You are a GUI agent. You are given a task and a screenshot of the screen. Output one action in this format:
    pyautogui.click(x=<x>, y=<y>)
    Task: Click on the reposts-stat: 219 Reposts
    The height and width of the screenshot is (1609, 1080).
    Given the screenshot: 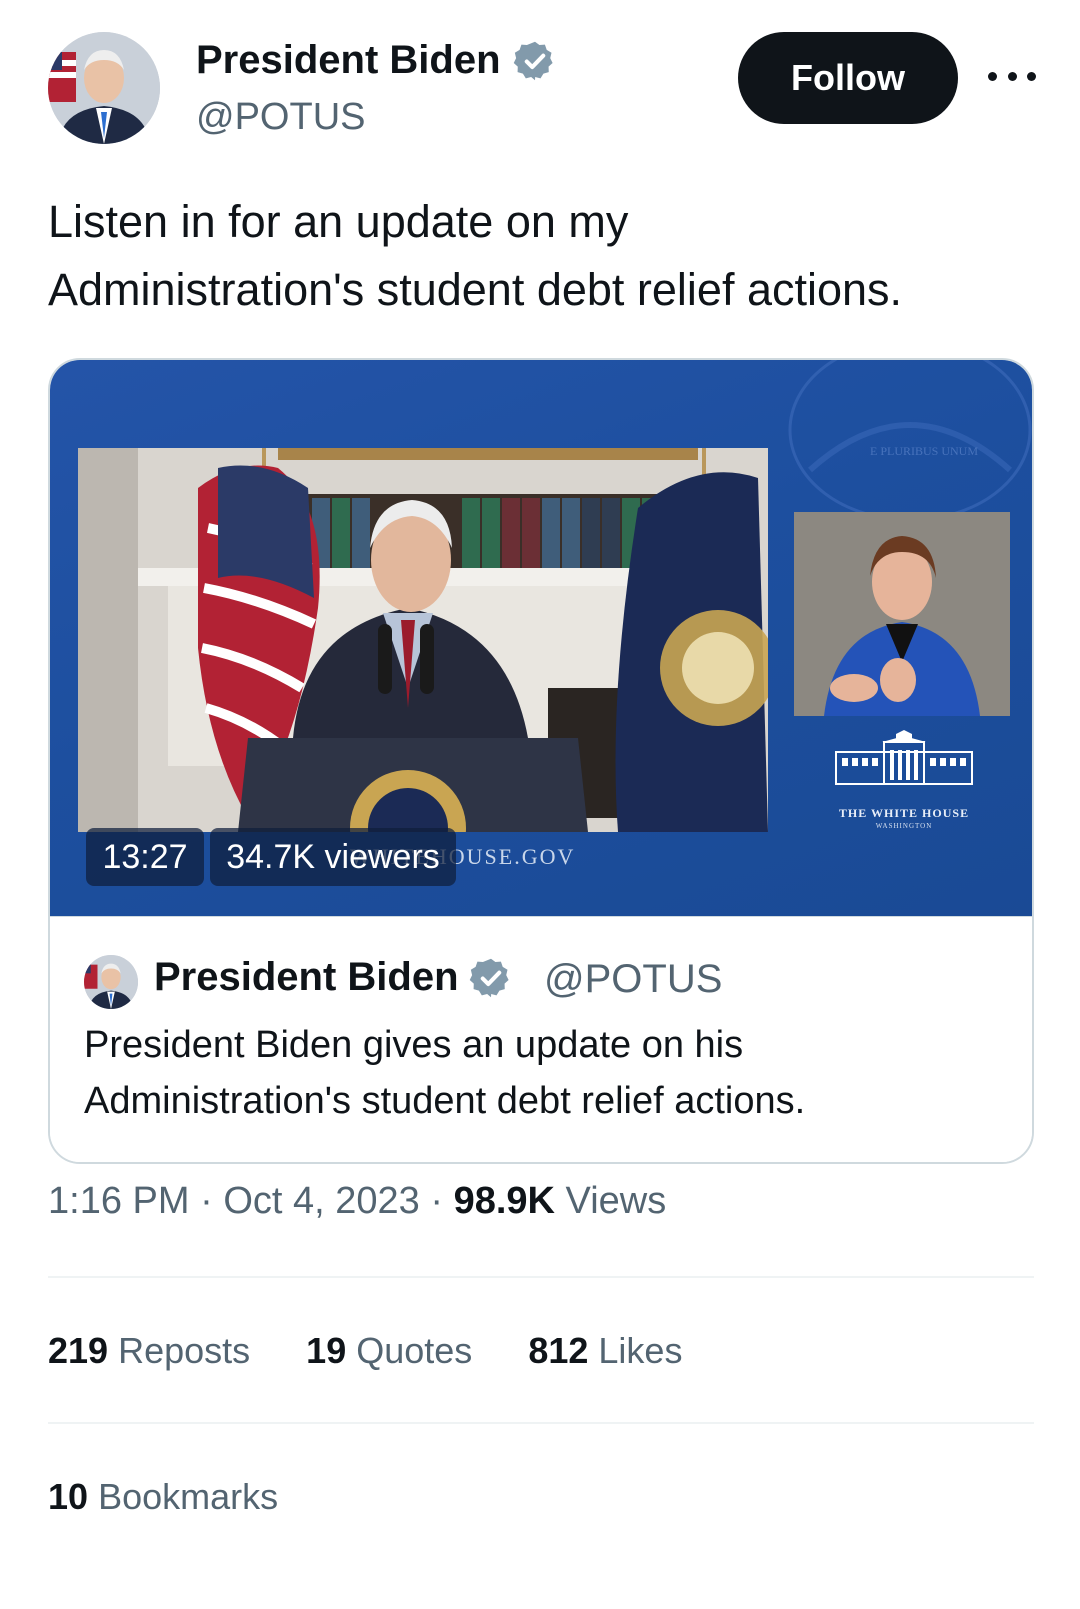 What is the action you would take?
    pyautogui.click(x=149, y=1351)
    